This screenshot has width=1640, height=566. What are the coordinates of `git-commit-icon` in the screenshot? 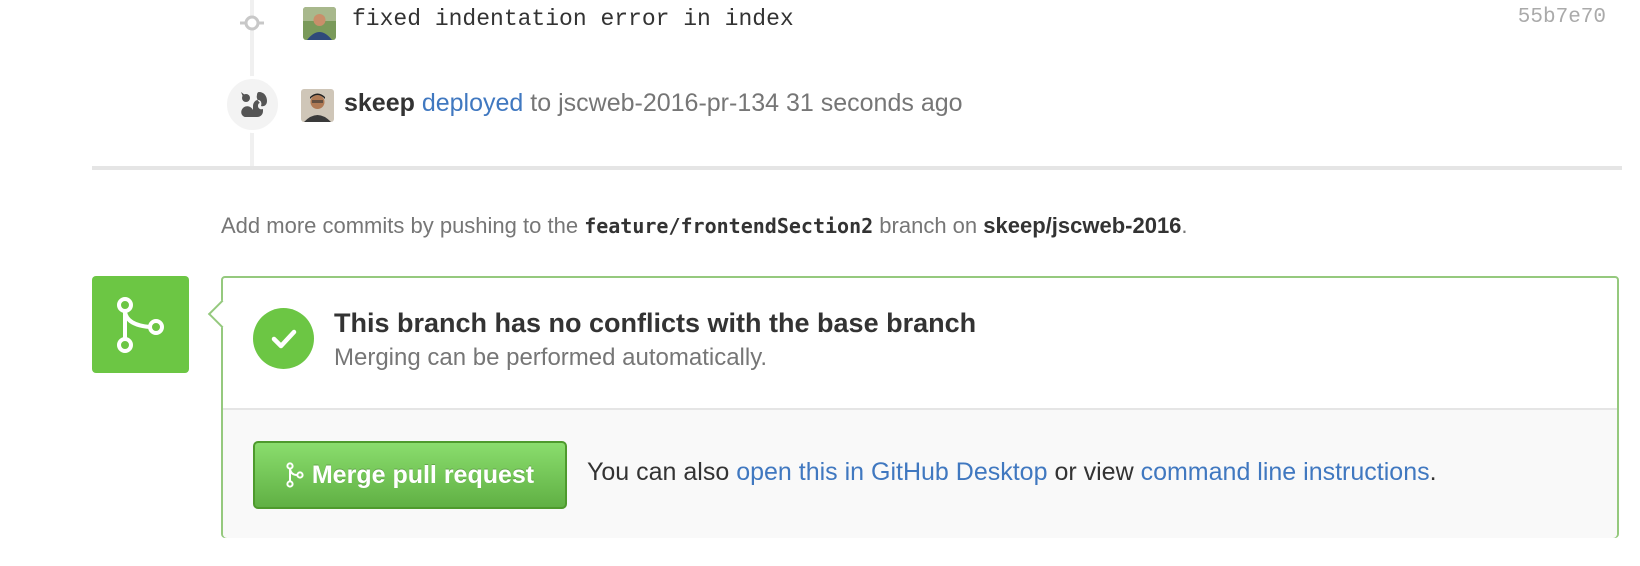 It's located at (252, 23).